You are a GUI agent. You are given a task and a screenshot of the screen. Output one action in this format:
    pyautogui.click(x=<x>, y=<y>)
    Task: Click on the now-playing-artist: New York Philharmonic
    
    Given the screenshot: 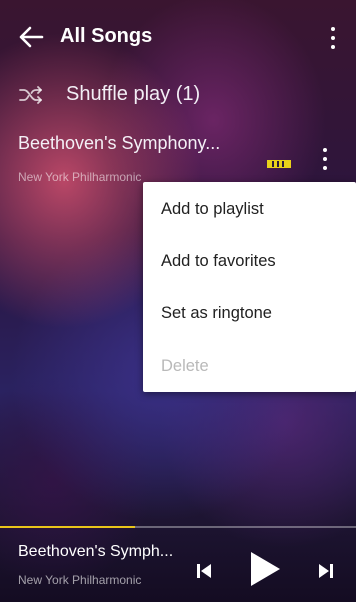 What is the action you would take?
    pyautogui.click(x=80, y=580)
    